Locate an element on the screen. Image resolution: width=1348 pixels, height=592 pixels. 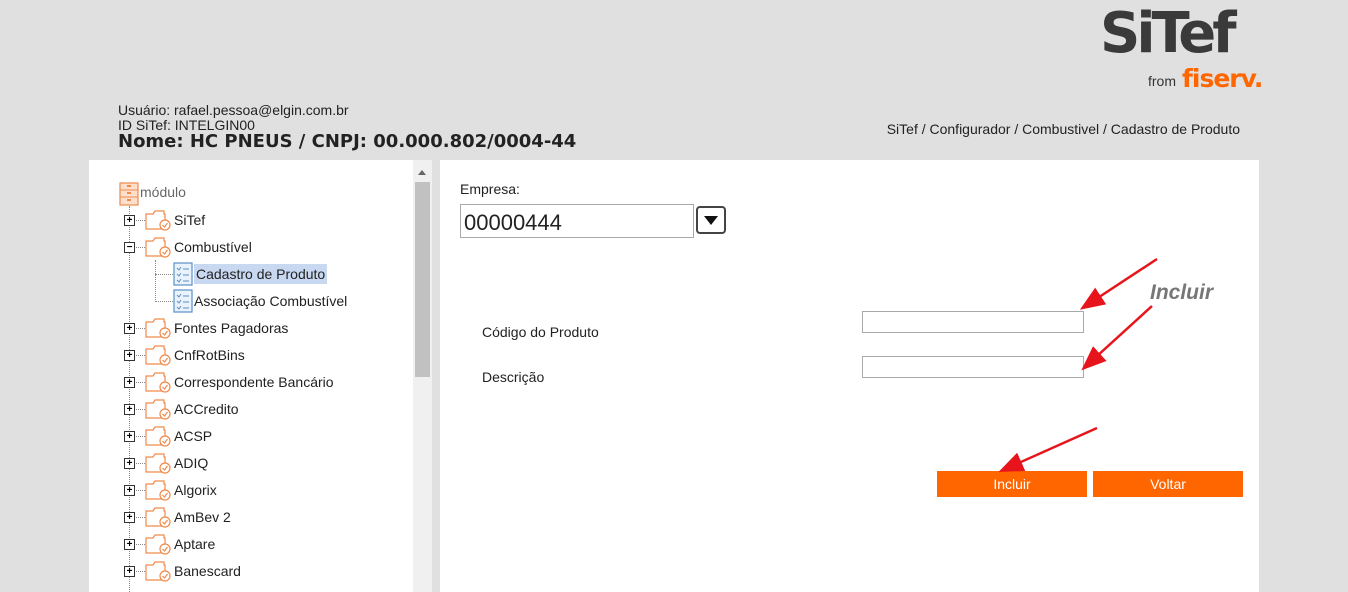
tree-item: + CnfRotBins is located at coordinates (249, 356).